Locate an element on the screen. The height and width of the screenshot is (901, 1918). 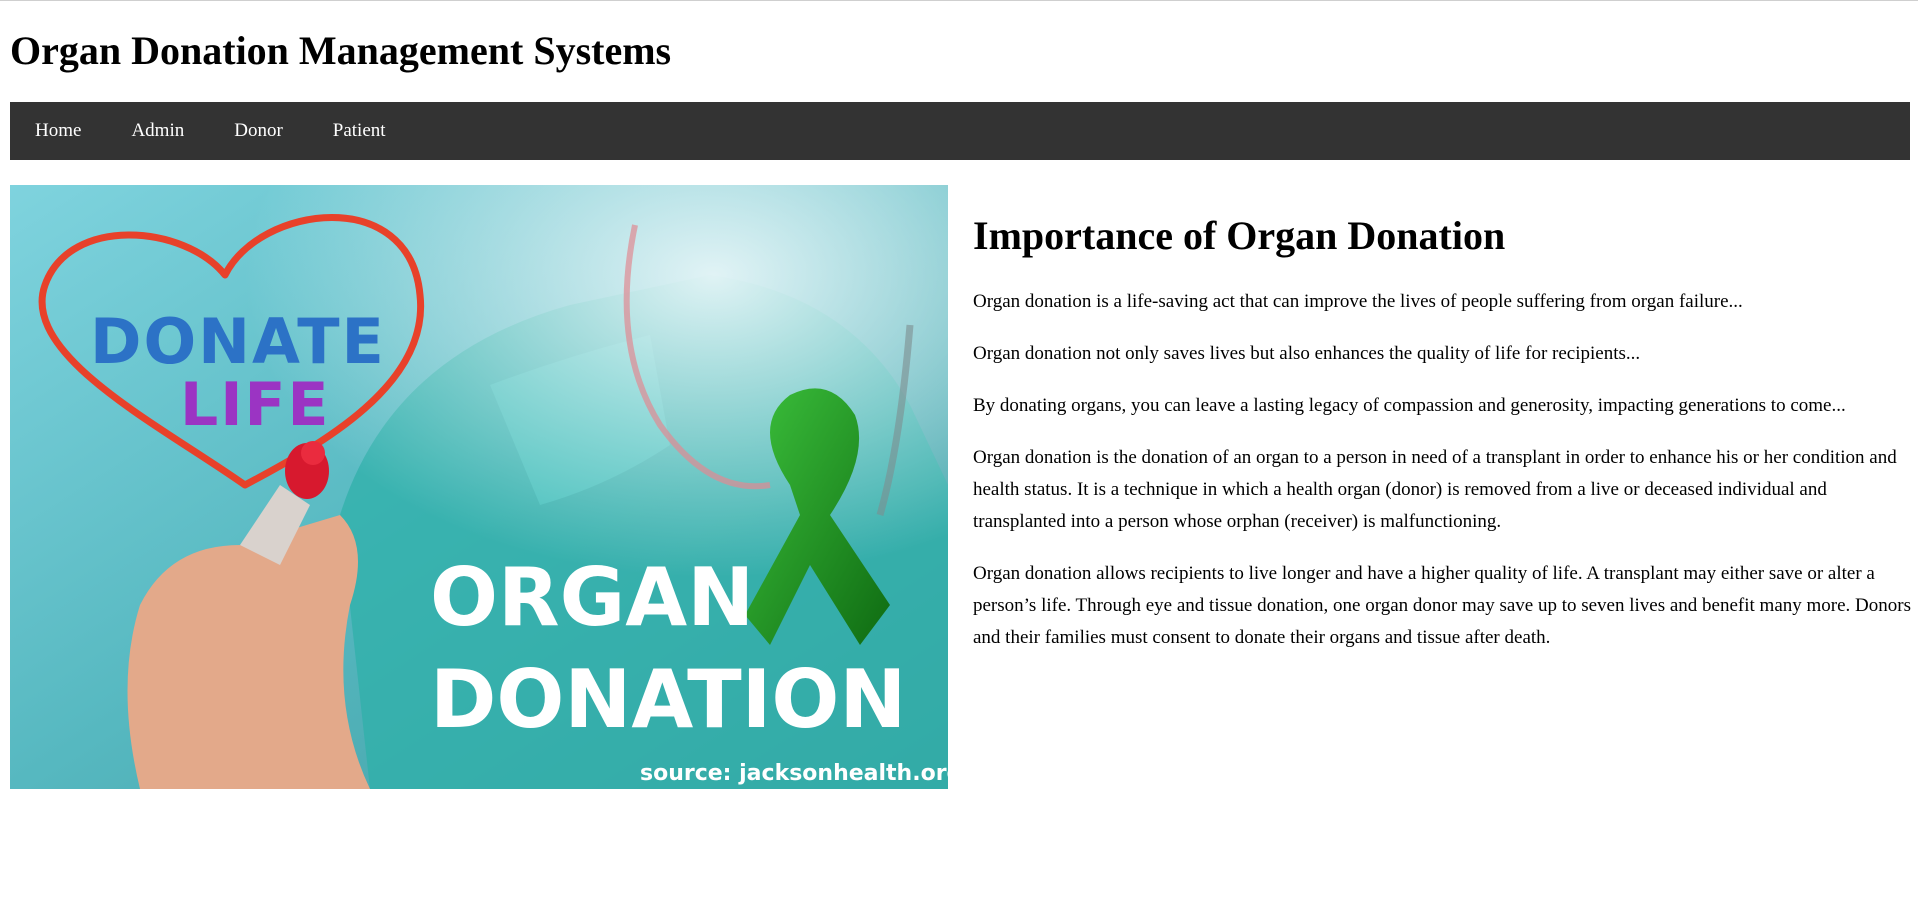
section-heading: Importance of Organ Donation is located at coordinates (1239, 235).